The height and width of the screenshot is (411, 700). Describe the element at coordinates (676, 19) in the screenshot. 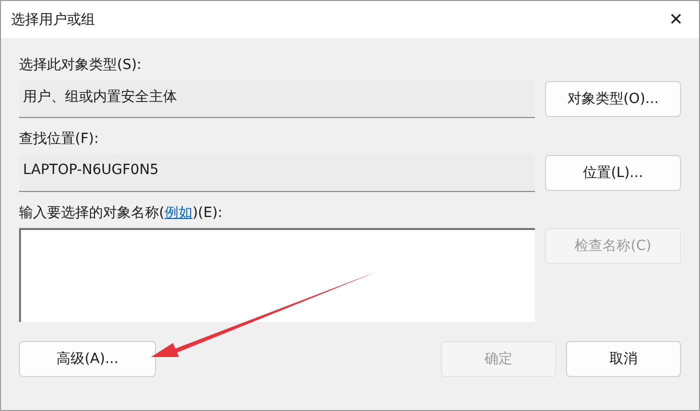

I see `close-button: ✕` at that location.